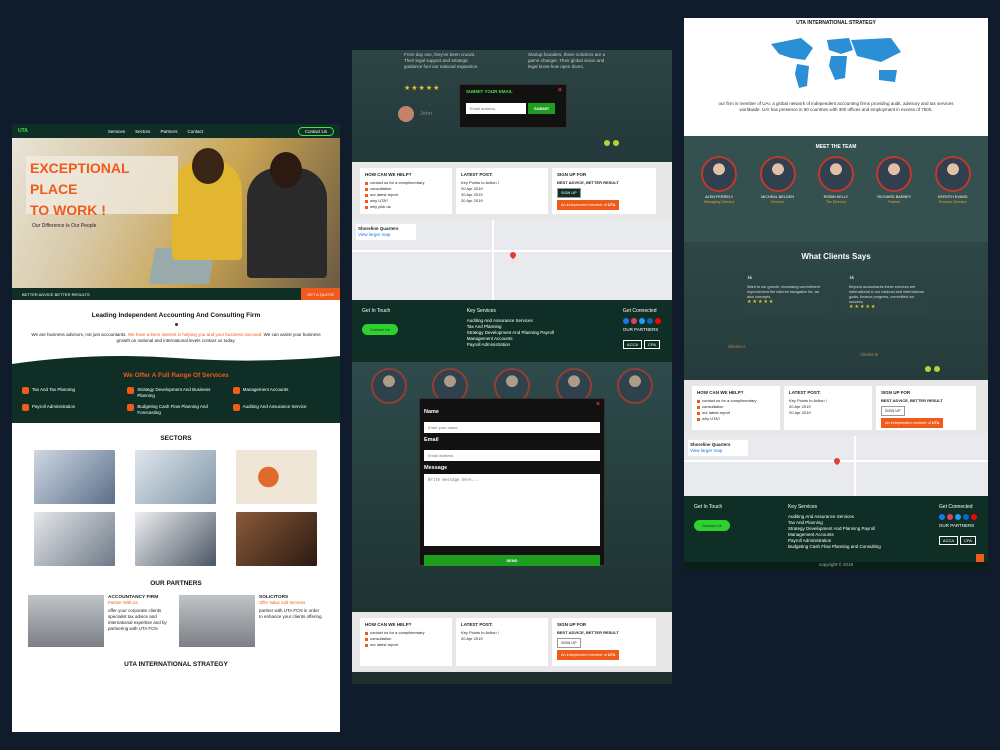  I want to click on help-item: why UTA?, so click(736, 419).